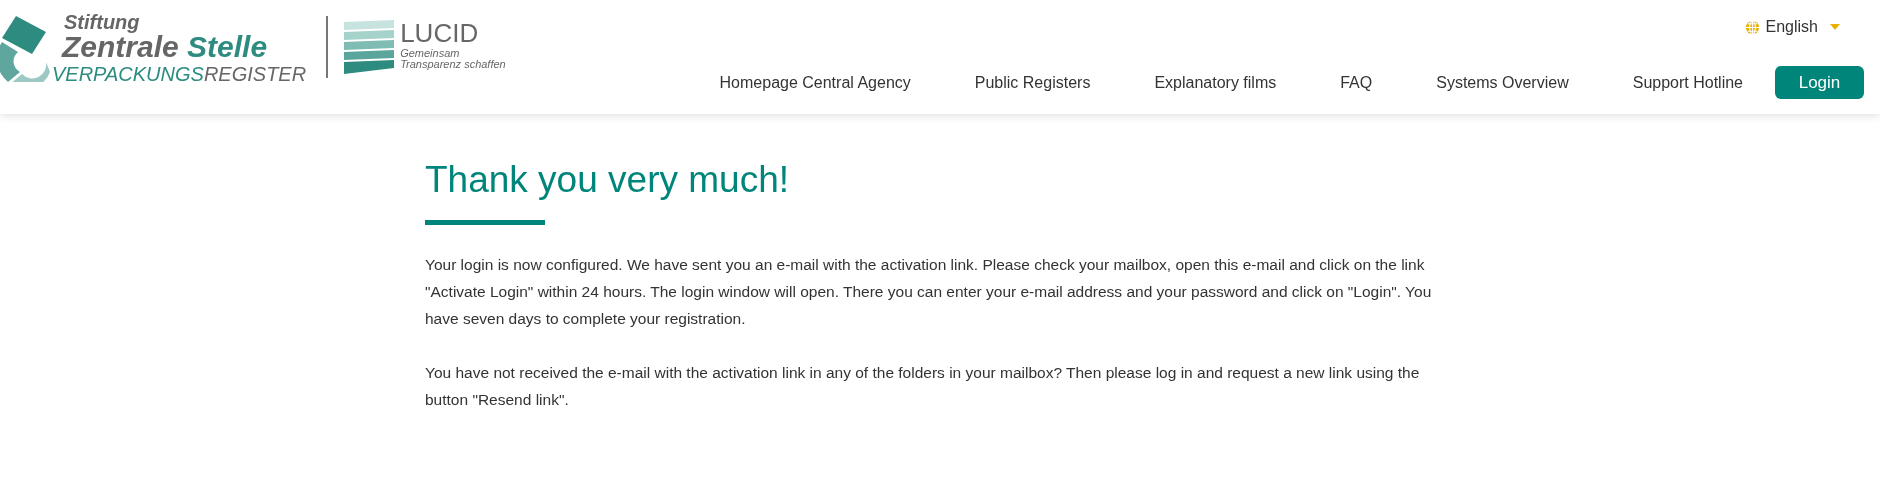 This screenshot has width=1880, height=498. Describe the element at coordinates (1356, 82) in the screenshot. I see `nav-link: FAQ` at that location.